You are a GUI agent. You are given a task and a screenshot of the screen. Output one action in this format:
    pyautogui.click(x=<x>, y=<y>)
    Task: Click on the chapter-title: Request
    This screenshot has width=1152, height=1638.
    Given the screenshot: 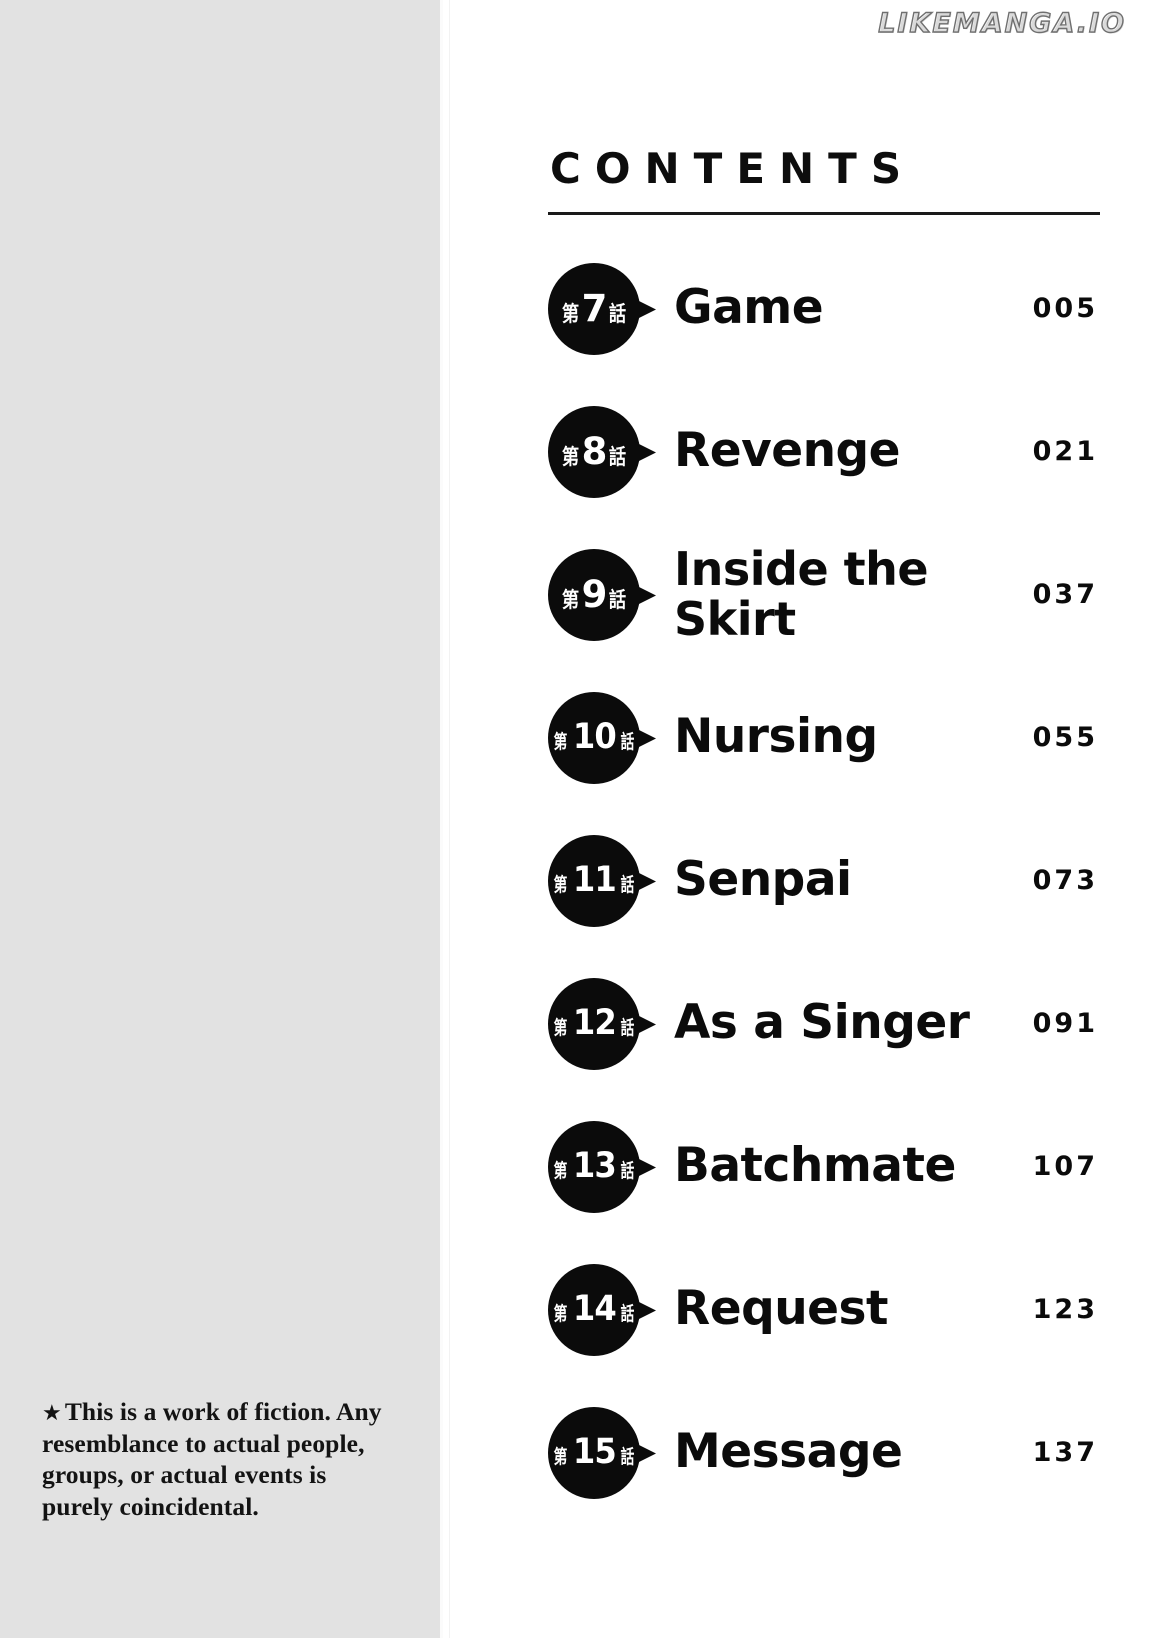 What is the action you would take?
    pyautogui.click(x=834, y=1308)
    